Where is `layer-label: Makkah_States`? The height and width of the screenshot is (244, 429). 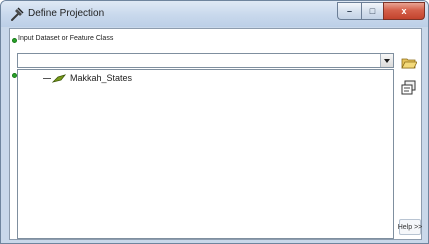
layer-label: Makkah_States is located at coordinates (101, 78).